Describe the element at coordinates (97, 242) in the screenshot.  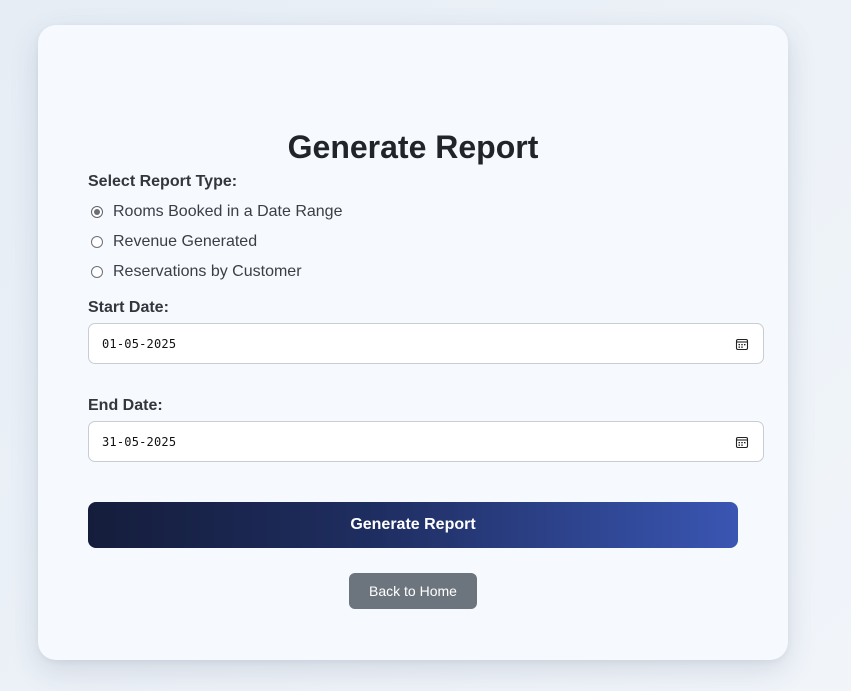
I see `radio-button-revenue` at that location.